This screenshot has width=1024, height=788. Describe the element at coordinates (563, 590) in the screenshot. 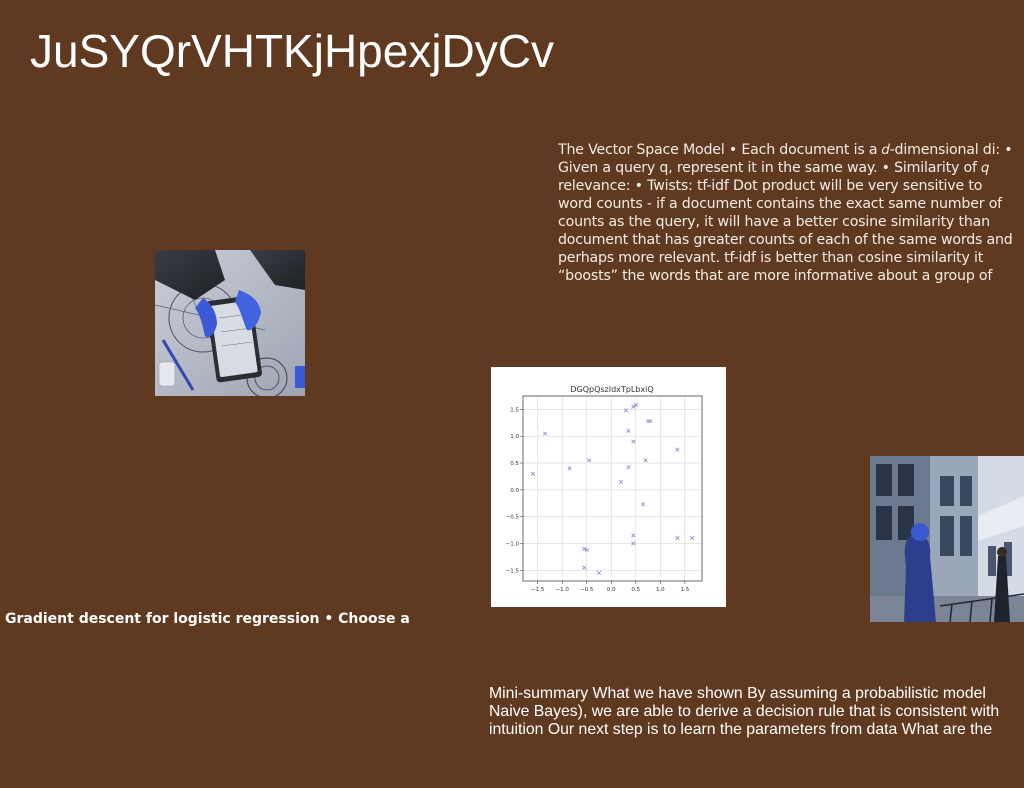

I see `x-tick-label: −1.0` at that location.